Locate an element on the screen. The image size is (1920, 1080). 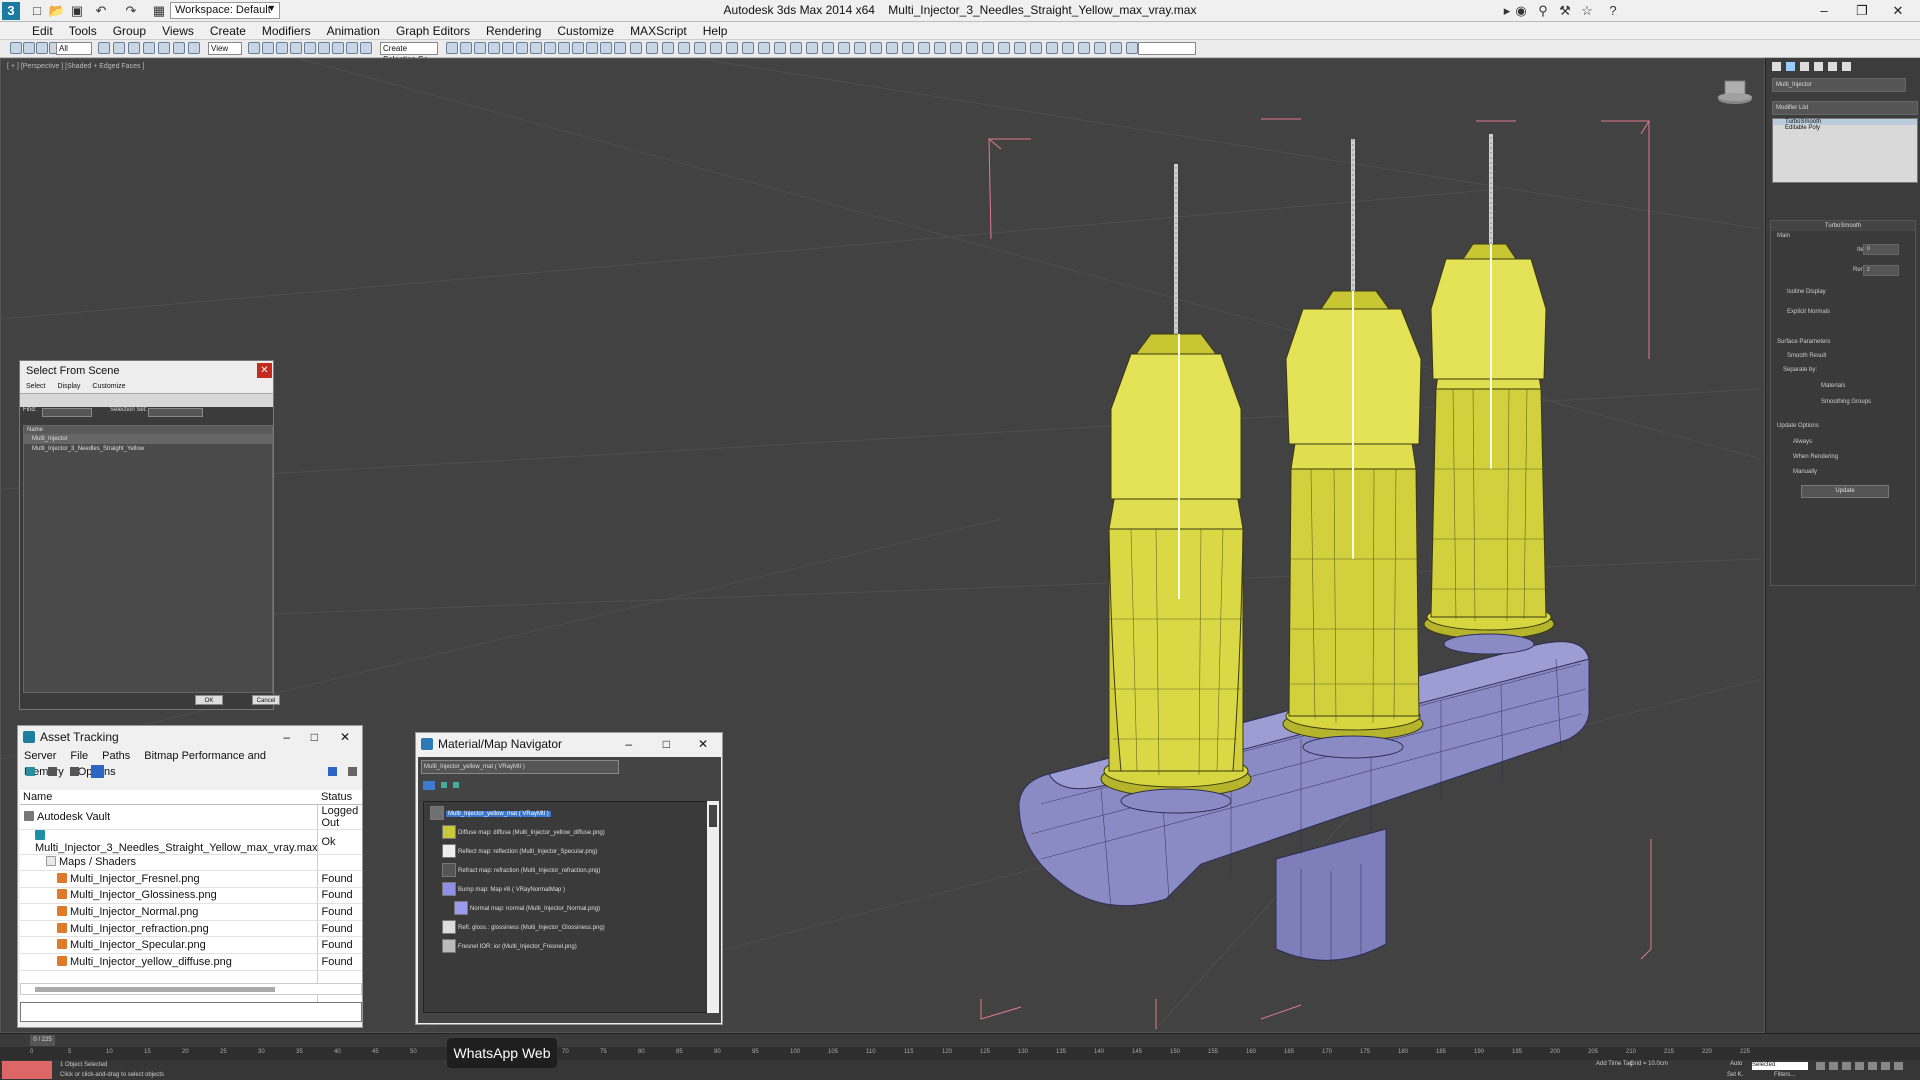
vertical-scrollbar is located at coordinates (713, 907).